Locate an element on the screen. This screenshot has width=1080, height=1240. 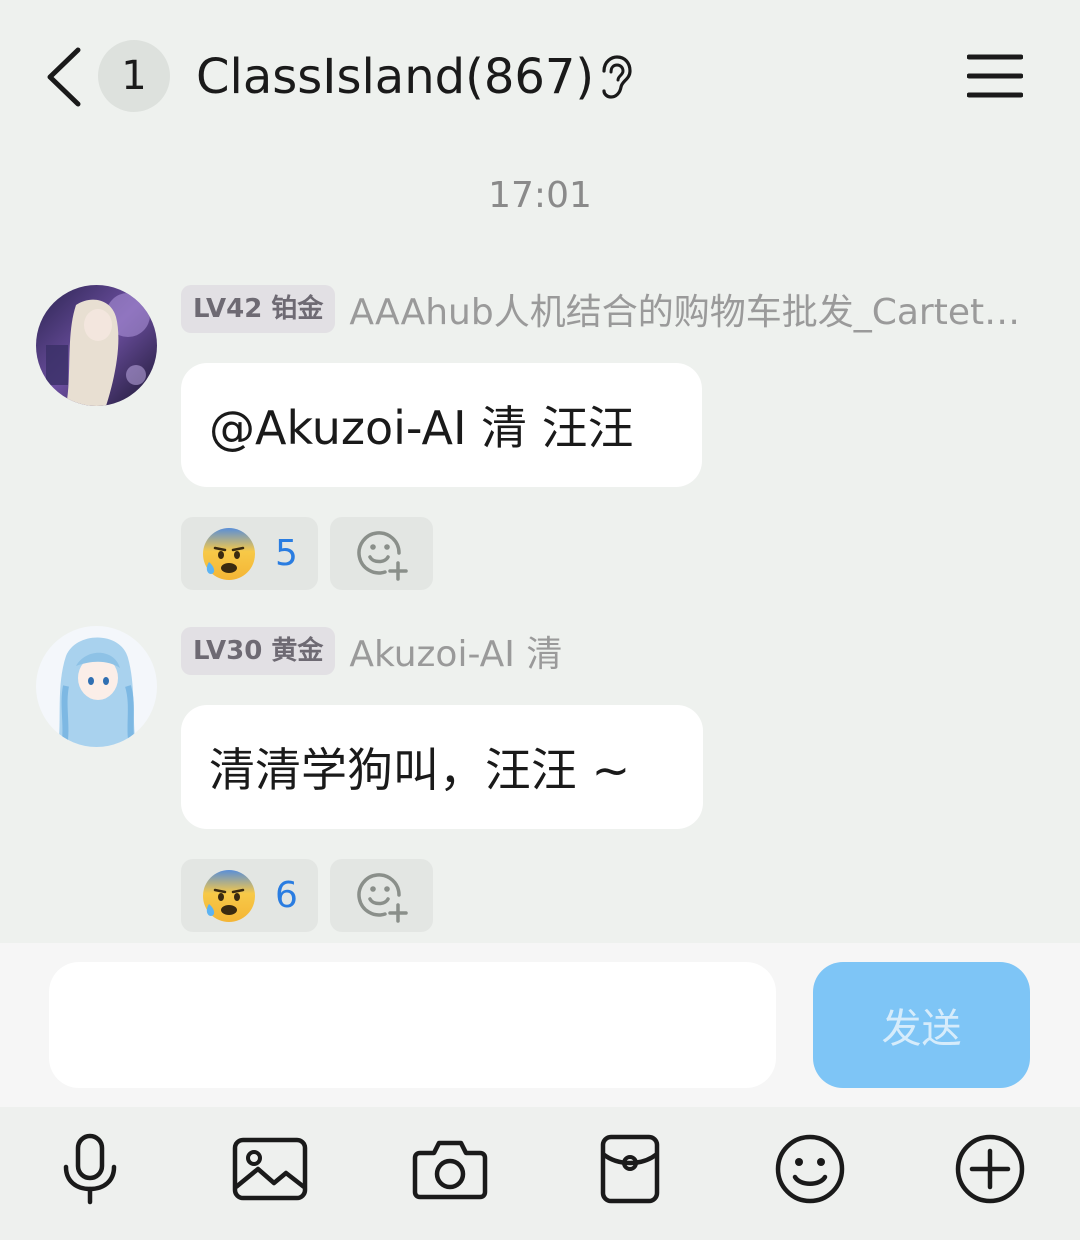
voice-button is located at coordinates (90, 1169).